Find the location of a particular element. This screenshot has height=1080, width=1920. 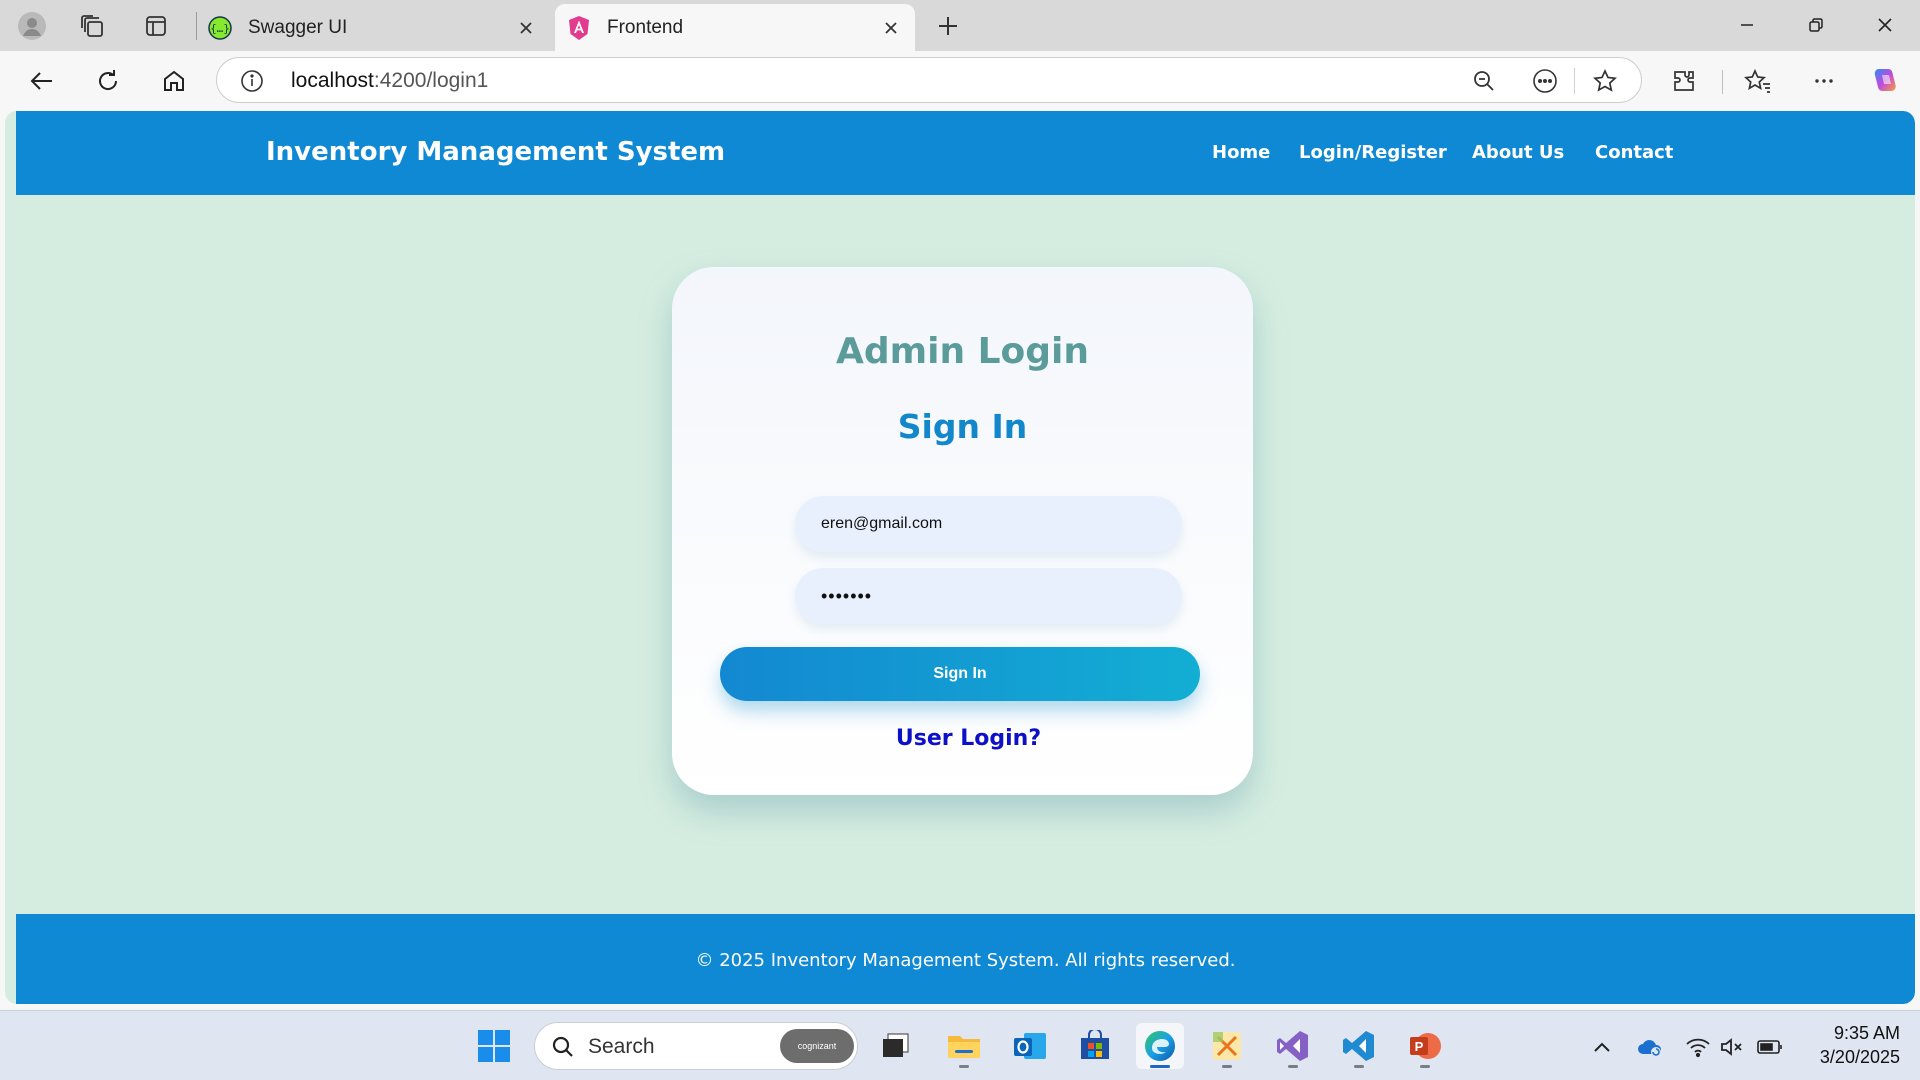

url-text: localhost:4200/login1 is located at coordinates (389, 81).